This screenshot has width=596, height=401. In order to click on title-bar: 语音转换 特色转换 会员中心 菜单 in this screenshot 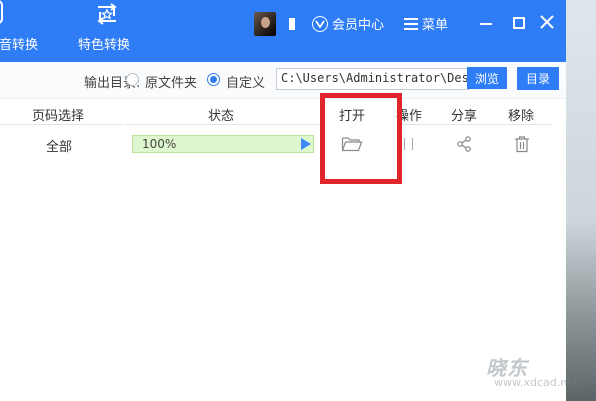, I will do `click(283, 31)`.